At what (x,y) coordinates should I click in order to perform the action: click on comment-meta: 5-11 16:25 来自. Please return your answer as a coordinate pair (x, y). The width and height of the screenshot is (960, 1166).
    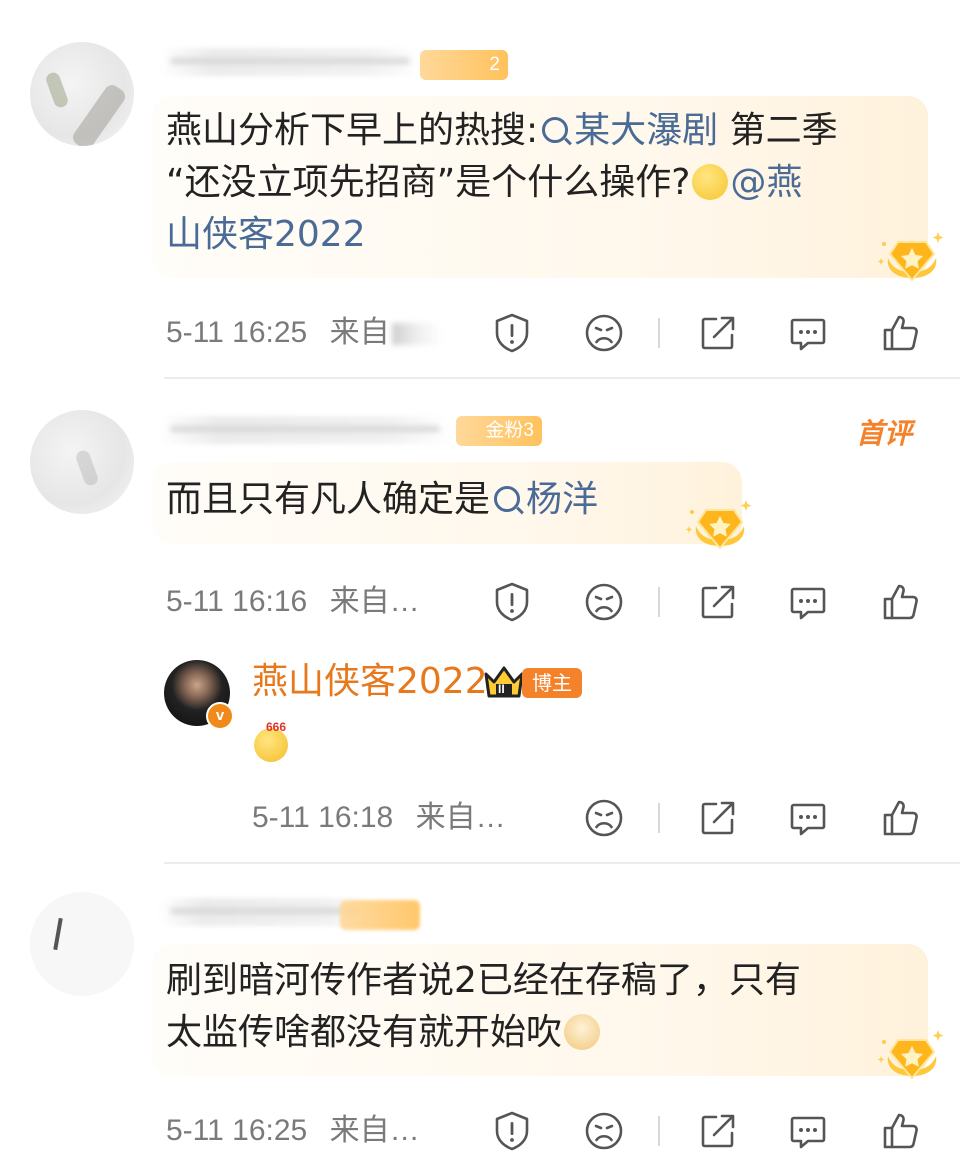
    Looking at the image, I should click on (304, 333).